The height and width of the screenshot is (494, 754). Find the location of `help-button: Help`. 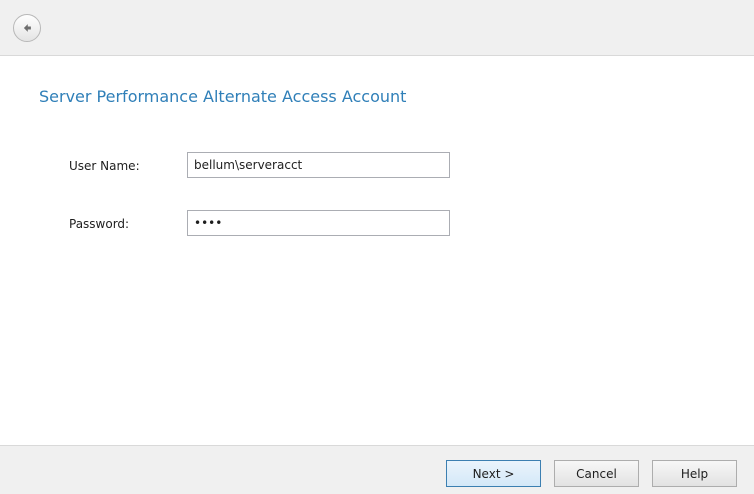

help-button: Help is located at coordinates (694, 473).